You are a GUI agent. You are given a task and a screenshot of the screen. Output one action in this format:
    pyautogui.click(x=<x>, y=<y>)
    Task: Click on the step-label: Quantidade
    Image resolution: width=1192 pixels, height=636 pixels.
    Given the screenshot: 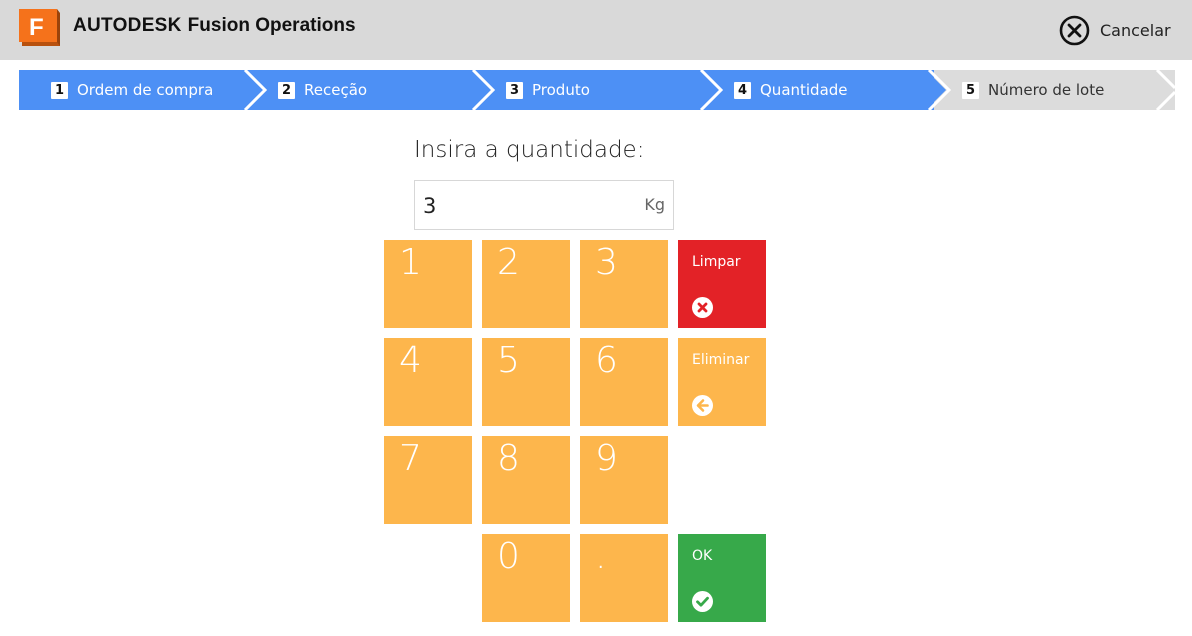 What is the action you would take?
    pyautogui.click(x=804, y=90)
    